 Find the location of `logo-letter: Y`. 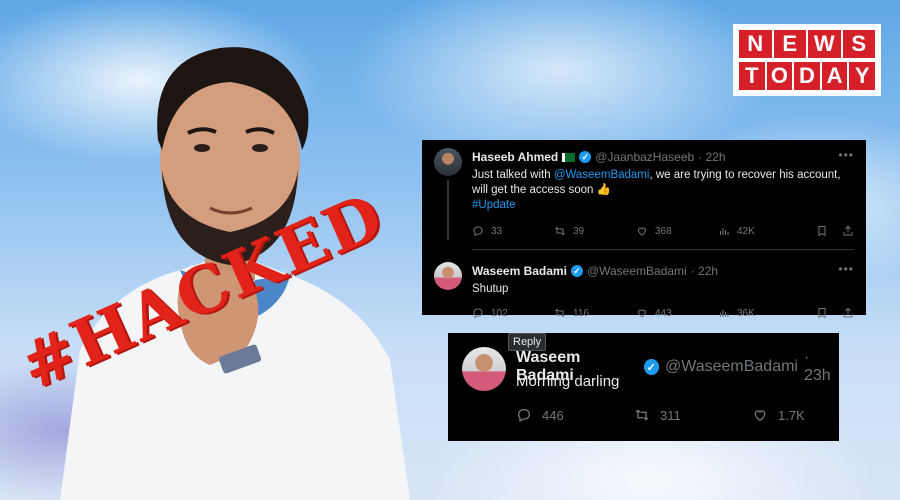

logo-letter: Y is located at coordinates (862, 76).